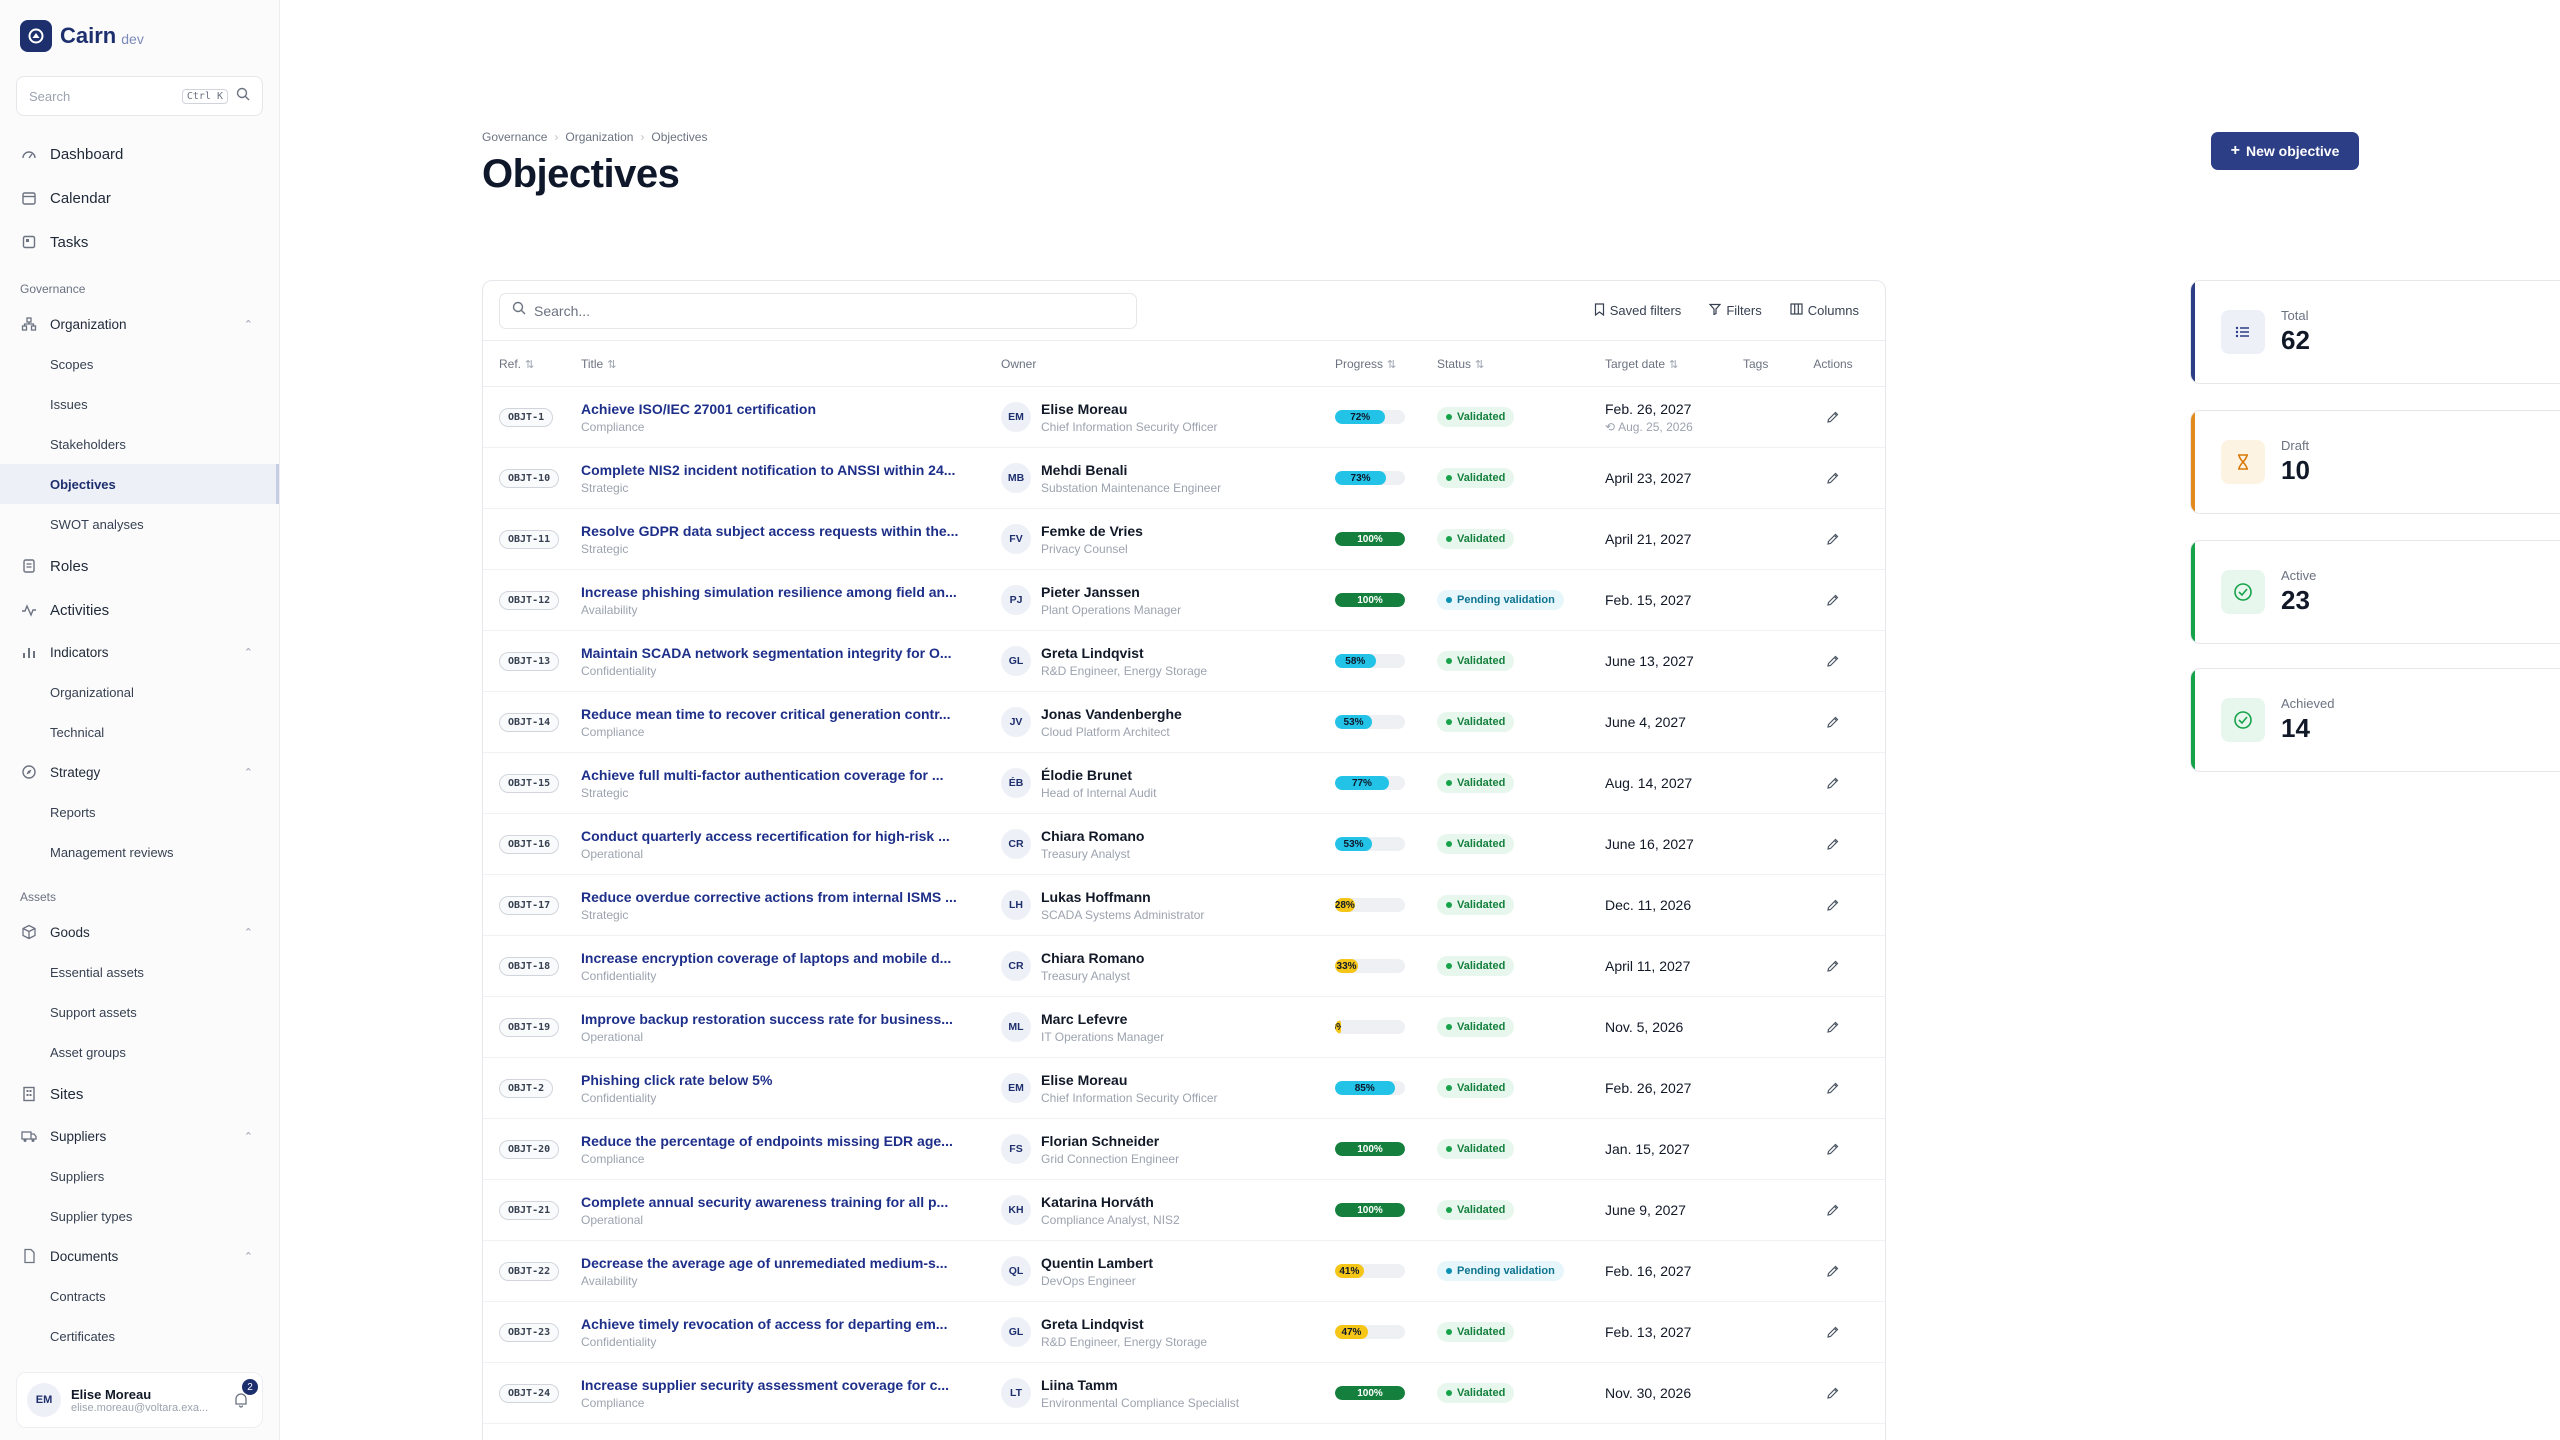 This screenshot has width=2560, height=1440. Describe the element at coordinates (1735, 311) in the screenshot. I see `filters-button: Filters` at that location.